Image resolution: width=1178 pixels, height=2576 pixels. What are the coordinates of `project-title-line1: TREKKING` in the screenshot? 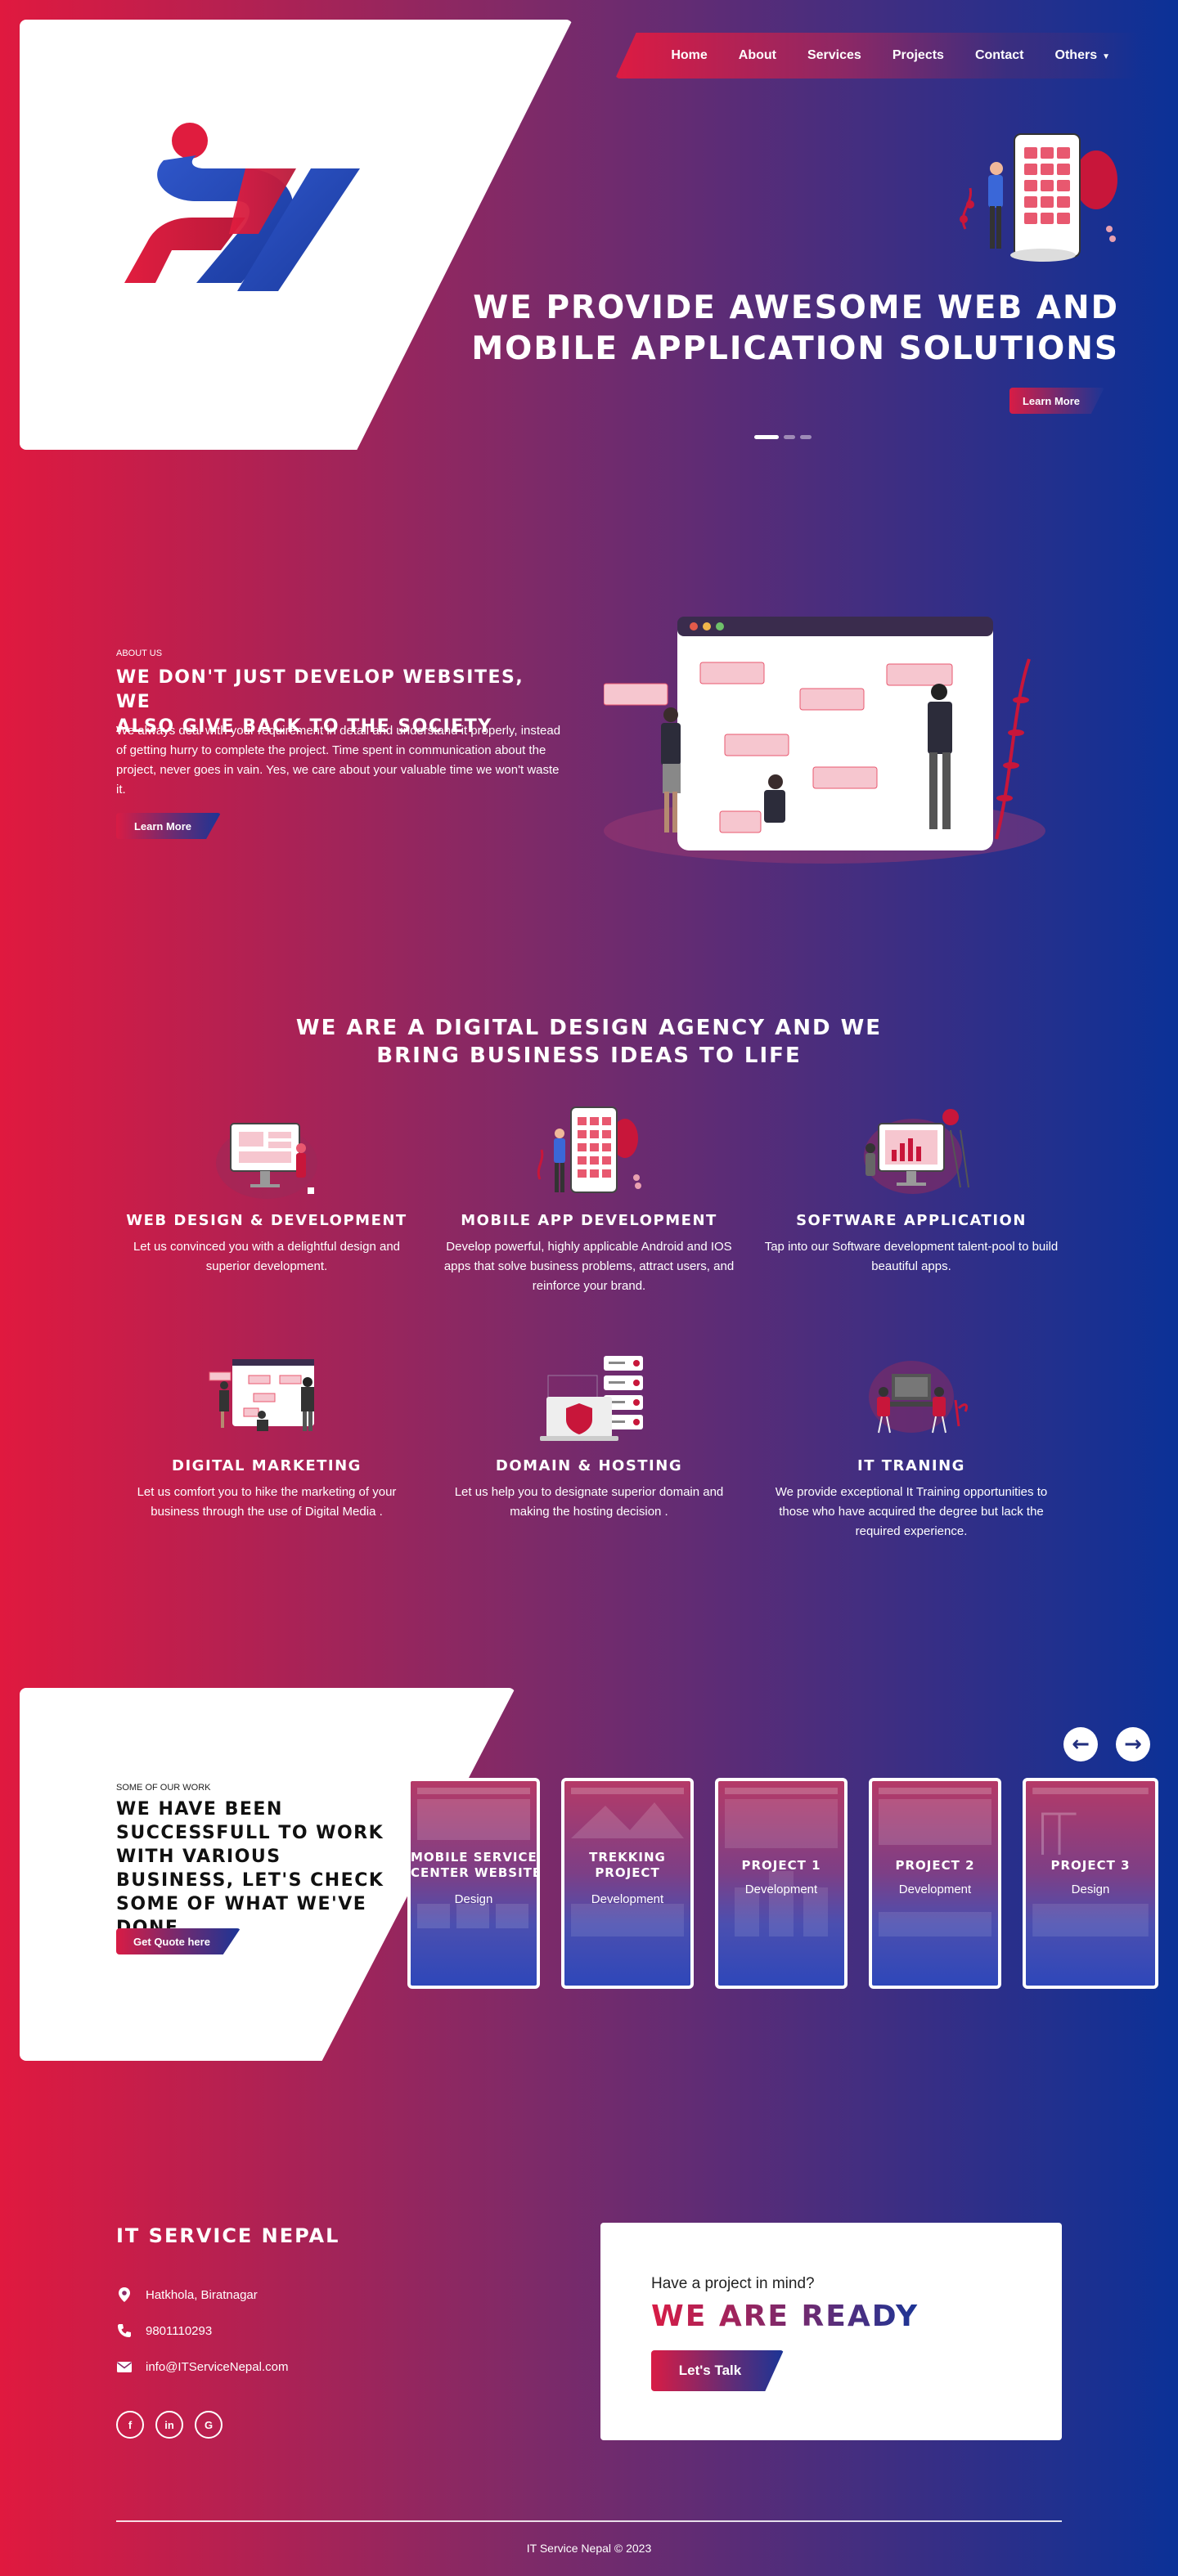 It's located at (627, 1857).